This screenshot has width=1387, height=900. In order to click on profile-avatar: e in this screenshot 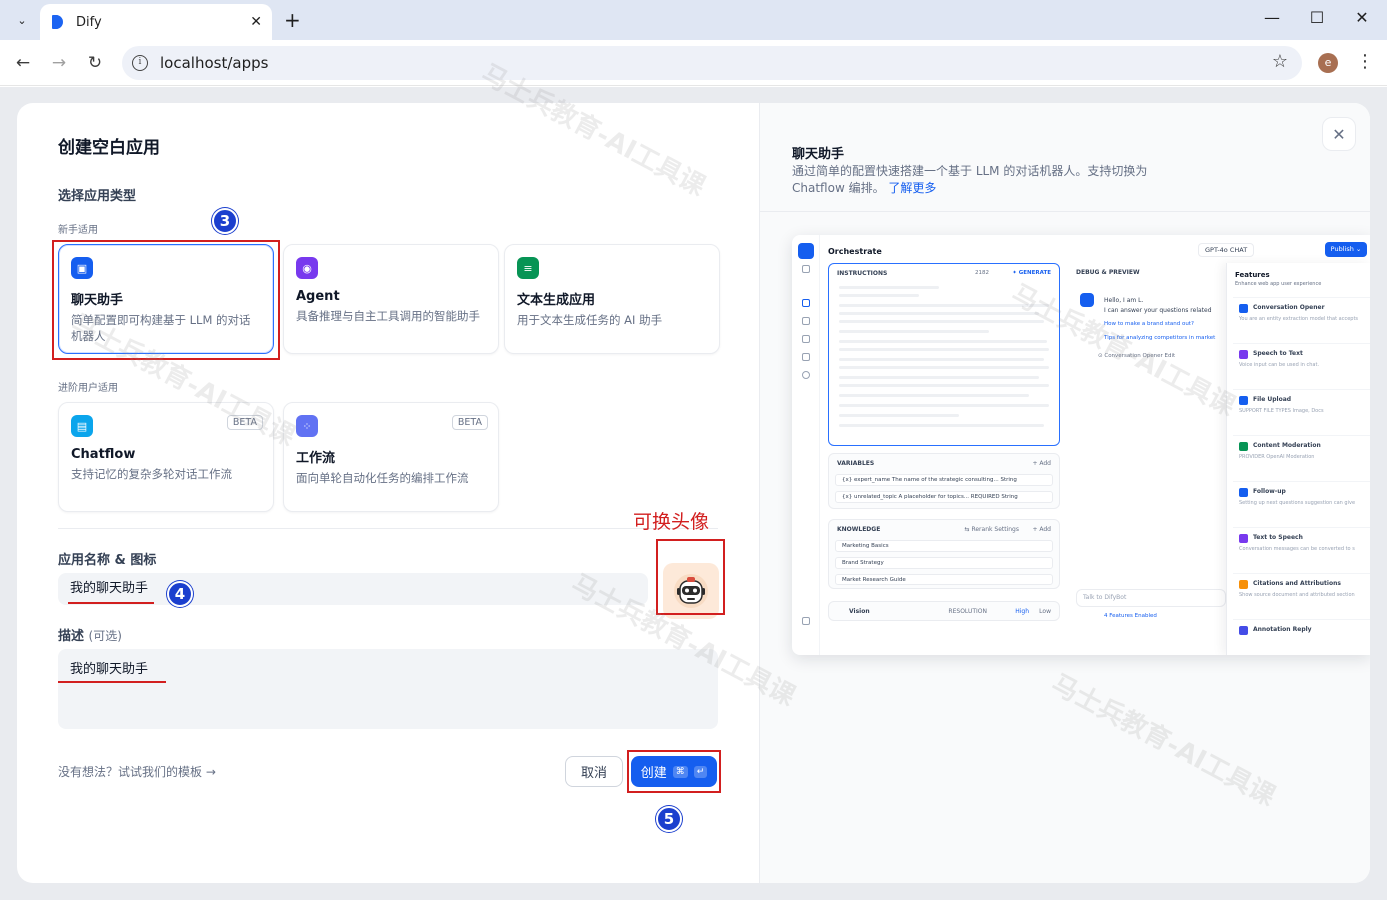, I will do `click(1328, 63)`.